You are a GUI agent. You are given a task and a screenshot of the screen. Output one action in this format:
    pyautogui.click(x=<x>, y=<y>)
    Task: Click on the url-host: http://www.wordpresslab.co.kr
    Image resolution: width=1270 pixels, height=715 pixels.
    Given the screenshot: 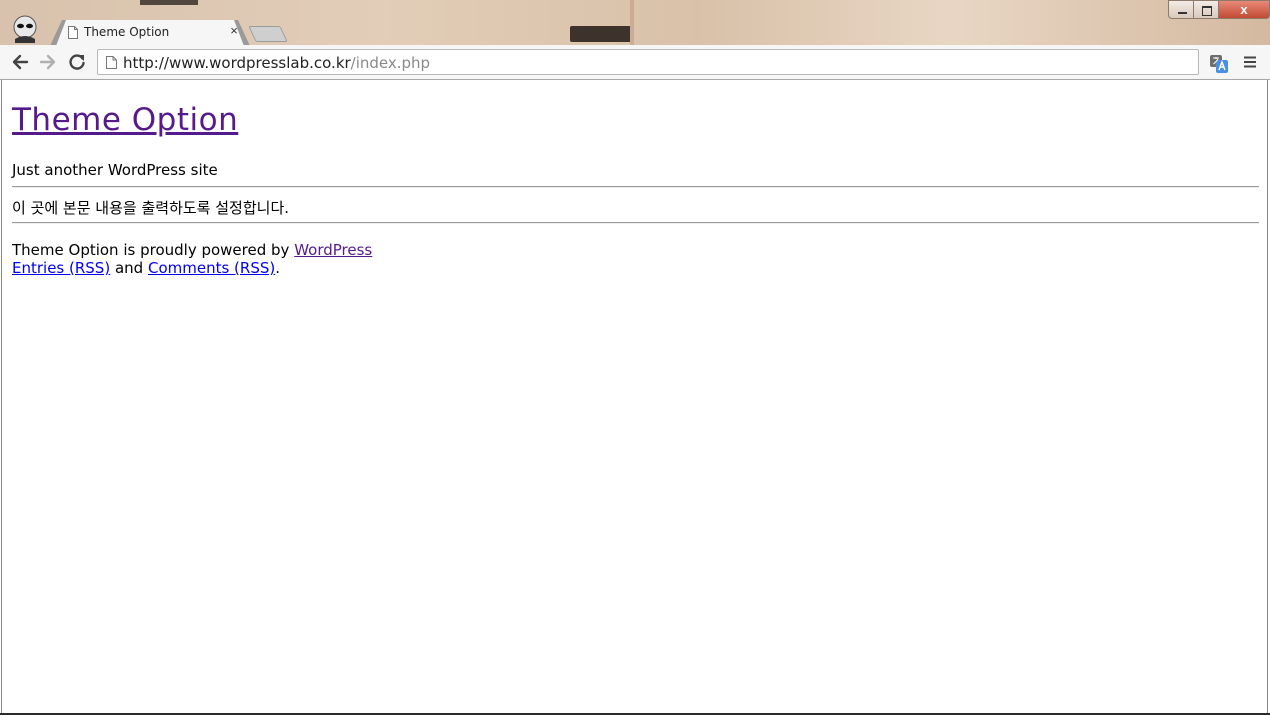 What is the action you would take?
    pyautogui.click(x=237, y=63)
    